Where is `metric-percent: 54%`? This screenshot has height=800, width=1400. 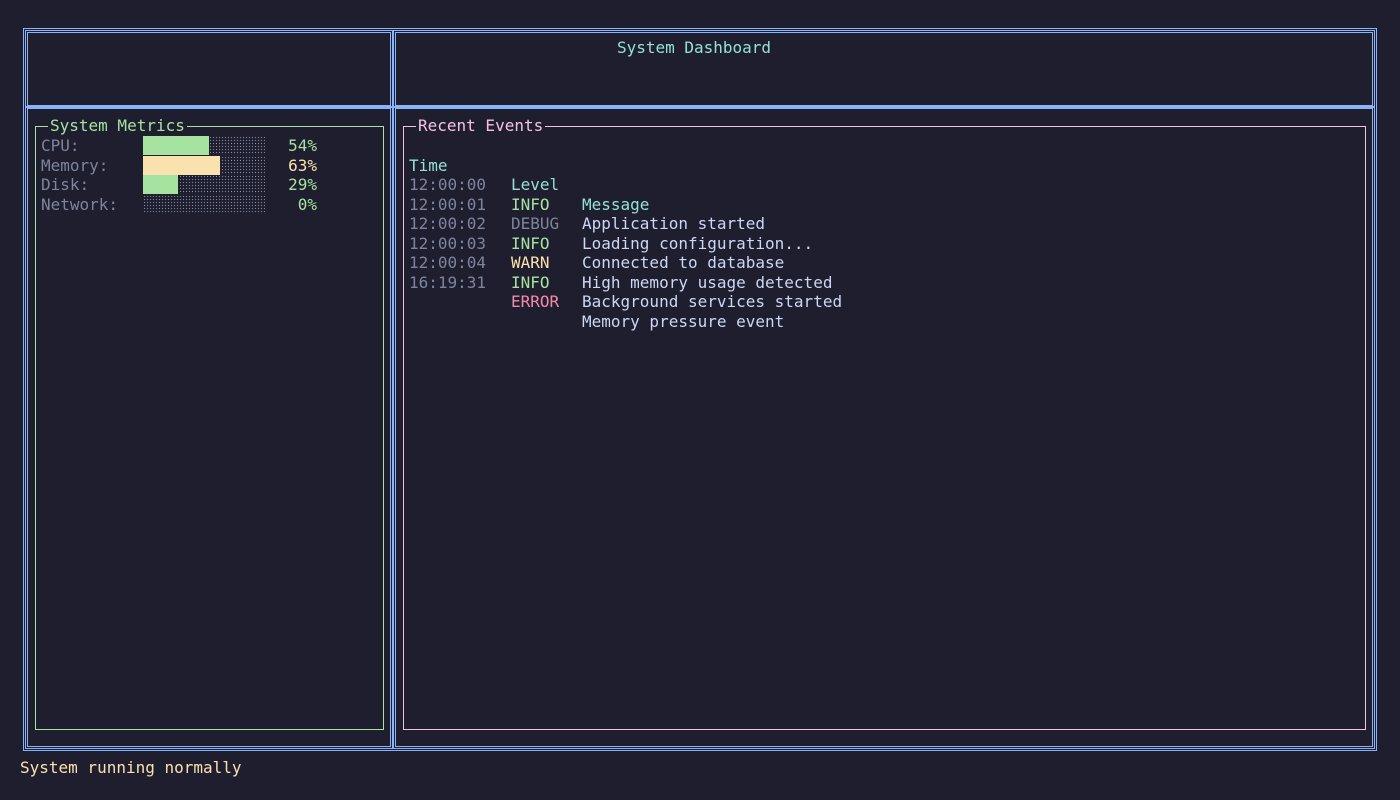 metric-percent: 54% is located at coordinates (302, 145).